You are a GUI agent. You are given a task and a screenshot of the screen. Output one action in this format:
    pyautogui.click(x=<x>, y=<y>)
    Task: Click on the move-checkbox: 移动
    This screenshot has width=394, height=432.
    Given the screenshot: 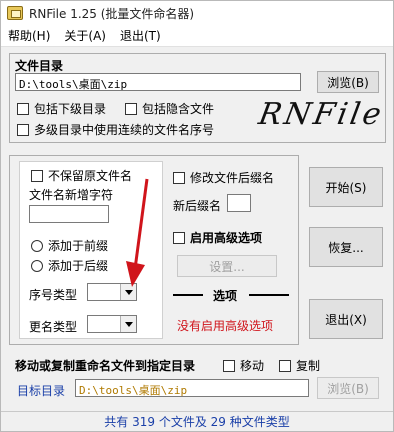 What is the action you would take?
    pyautogui.click(x=243, y=365)
    